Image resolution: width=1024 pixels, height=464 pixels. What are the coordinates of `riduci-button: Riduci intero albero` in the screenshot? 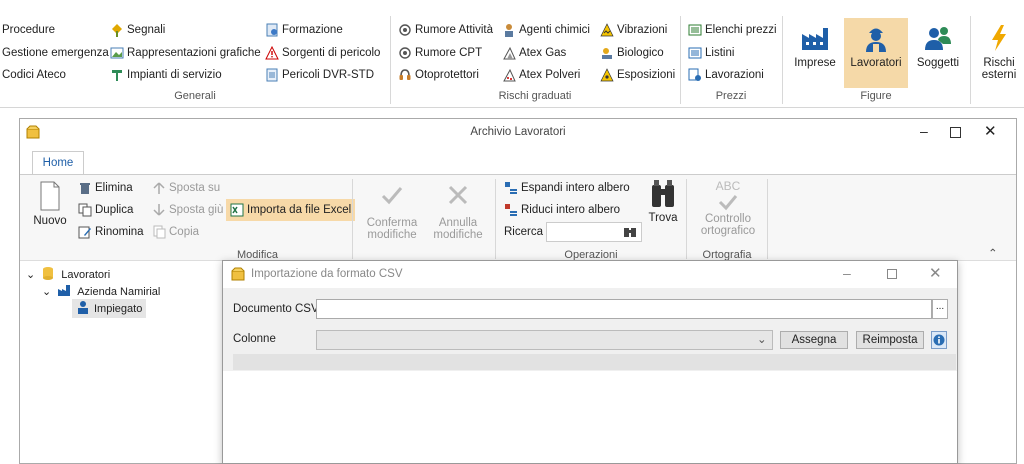 It's located at (562, 210).